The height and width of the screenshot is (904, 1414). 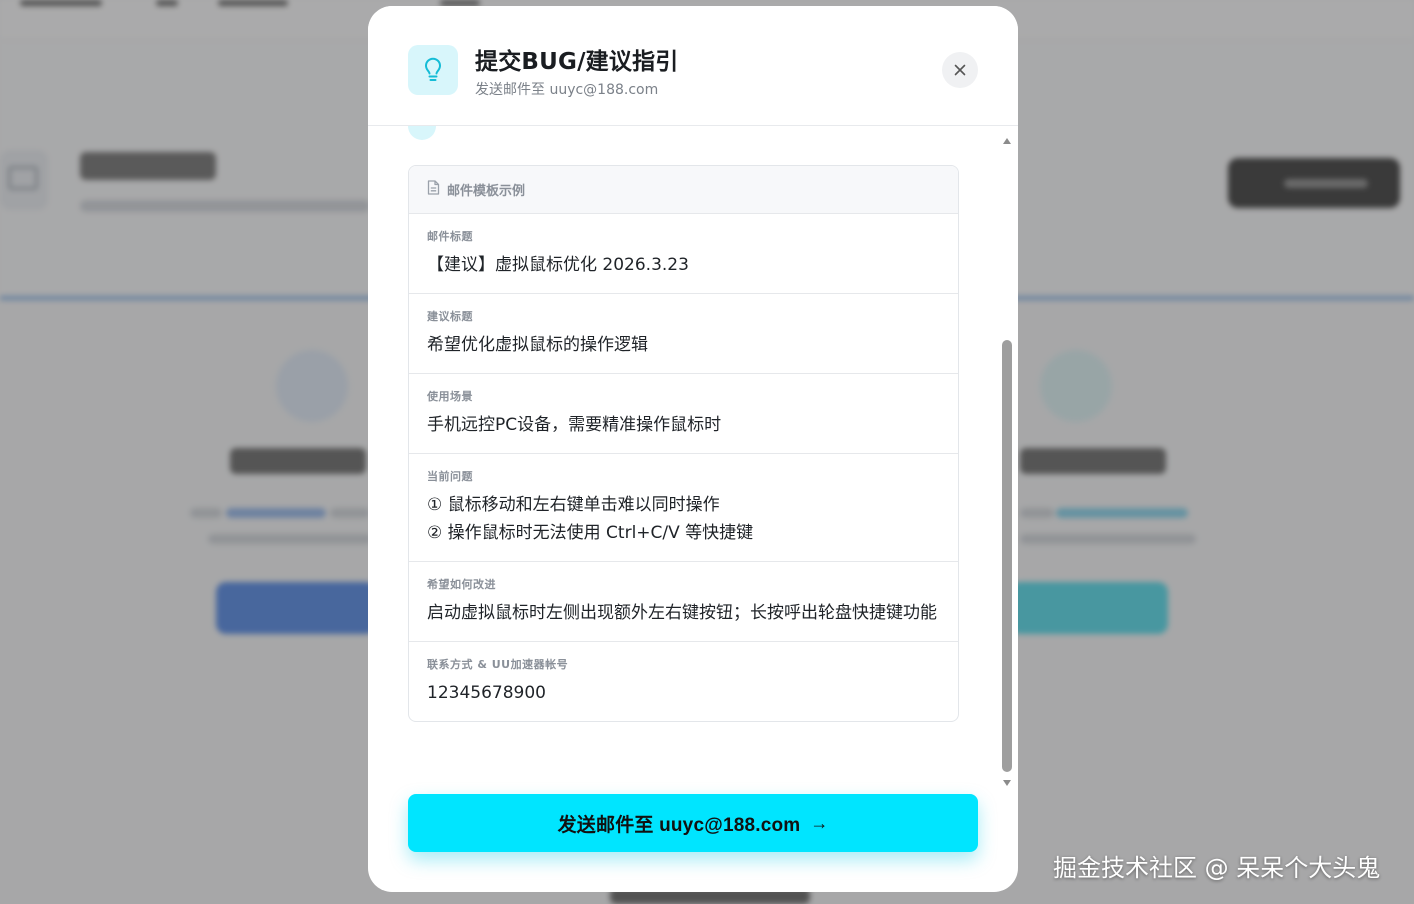 What do you see at coordinates (577, 62) in the screenshot?
I see `modal-title: 提交BUG/建议指引` at bounding box center [577, 62].